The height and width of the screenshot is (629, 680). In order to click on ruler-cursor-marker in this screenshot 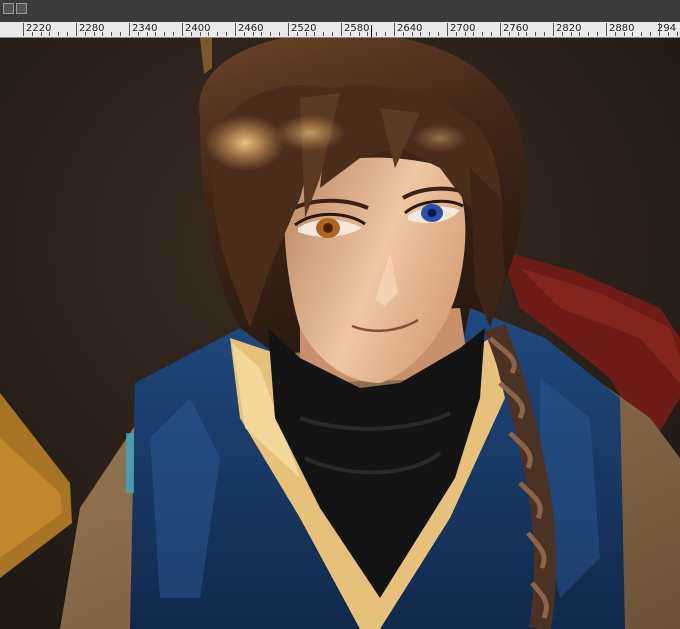, I will do `click(371, 31)`.